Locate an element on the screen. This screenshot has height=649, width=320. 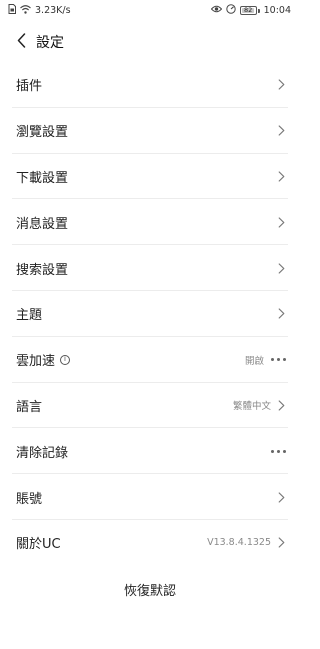
battery-cap is located at coordinates (258, 10).